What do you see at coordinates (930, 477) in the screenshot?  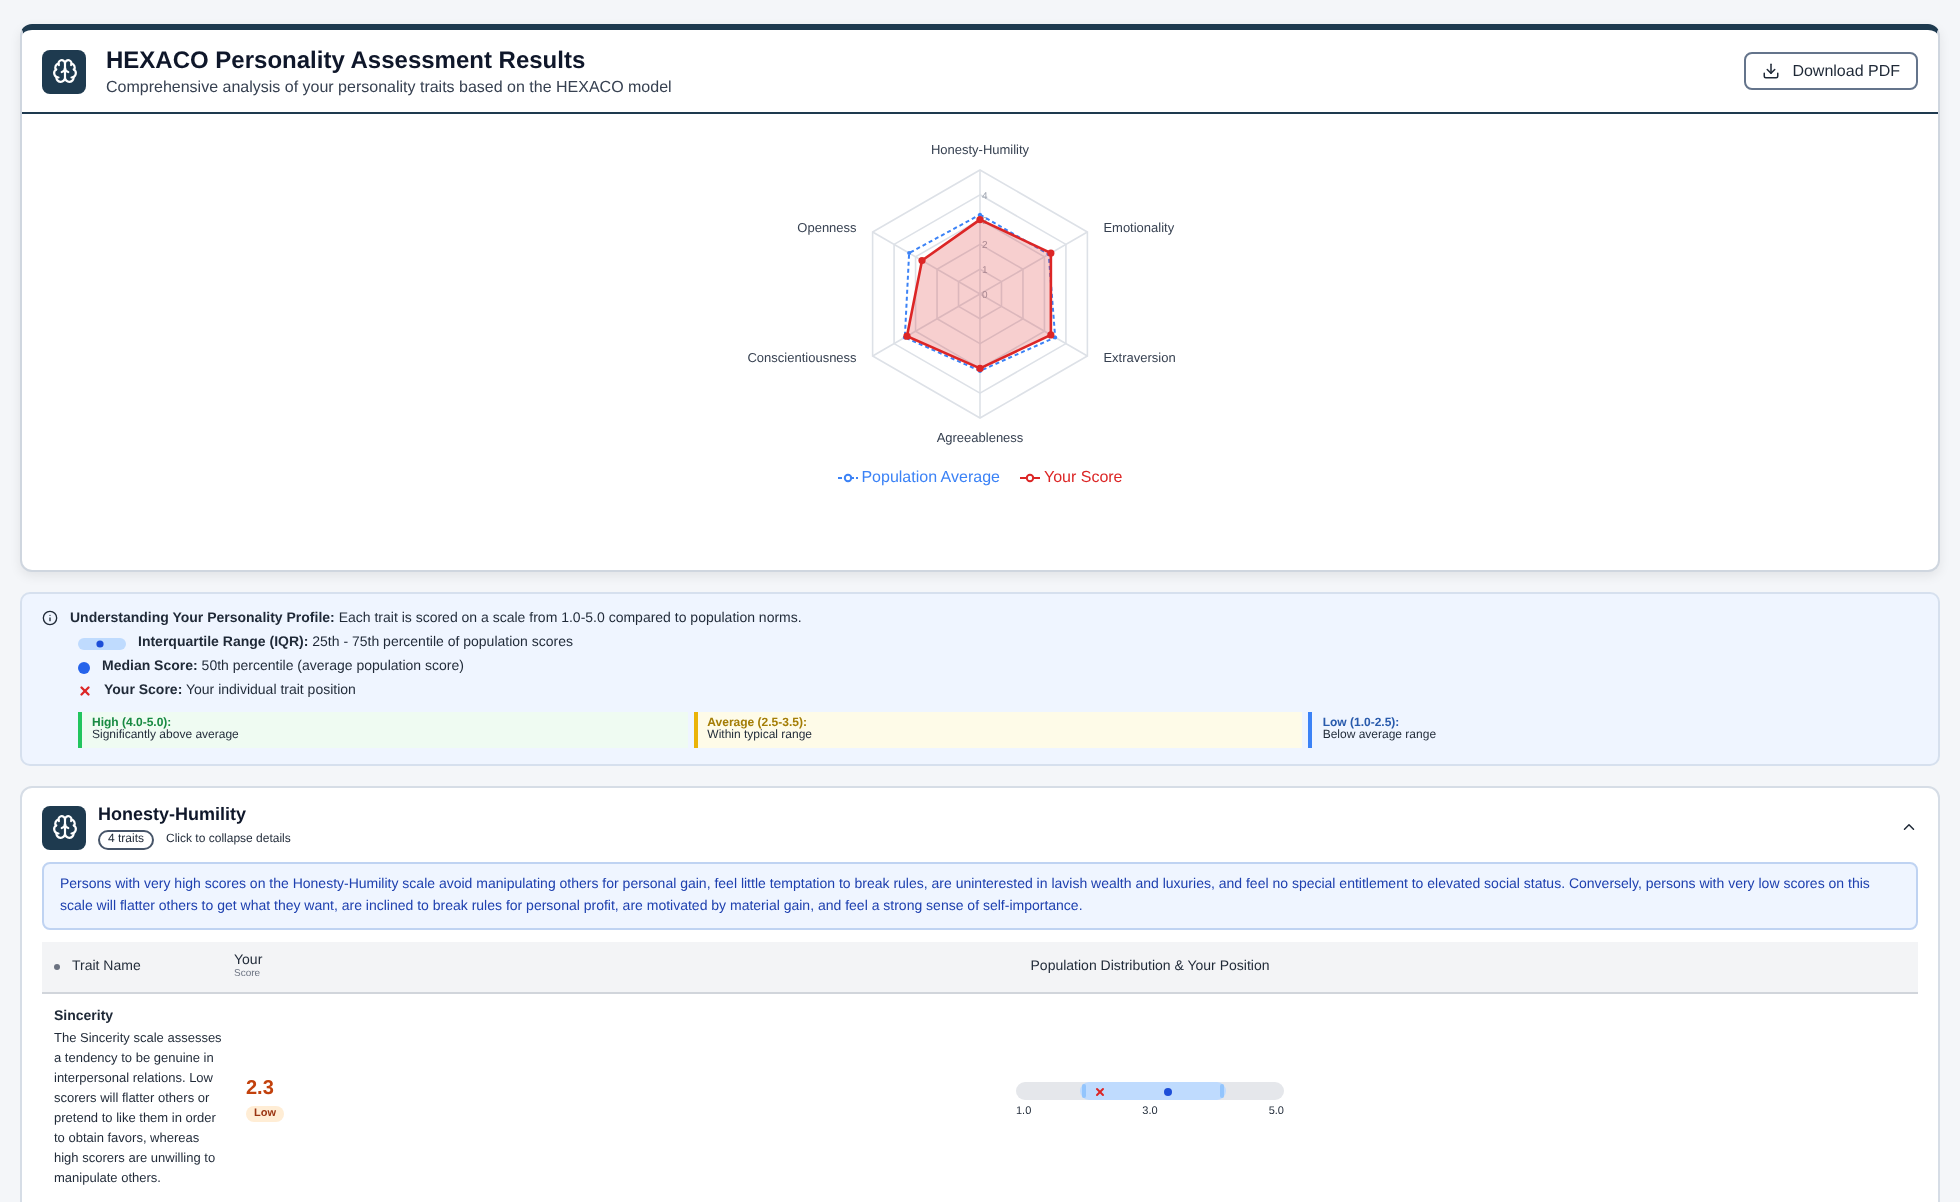 I see `legend-label: Population Average` at bounding box center [930, 477].